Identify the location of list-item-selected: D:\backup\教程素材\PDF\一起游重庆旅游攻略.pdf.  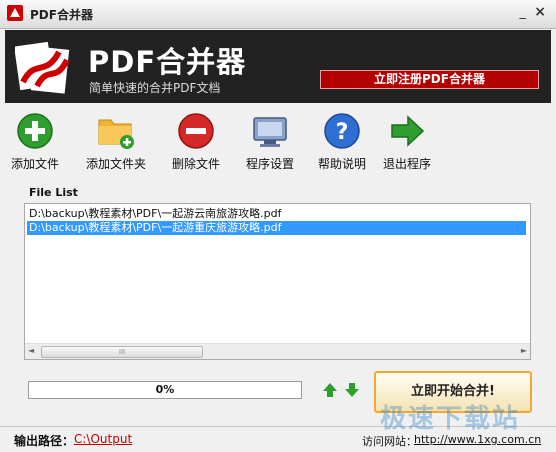
(276, 228).